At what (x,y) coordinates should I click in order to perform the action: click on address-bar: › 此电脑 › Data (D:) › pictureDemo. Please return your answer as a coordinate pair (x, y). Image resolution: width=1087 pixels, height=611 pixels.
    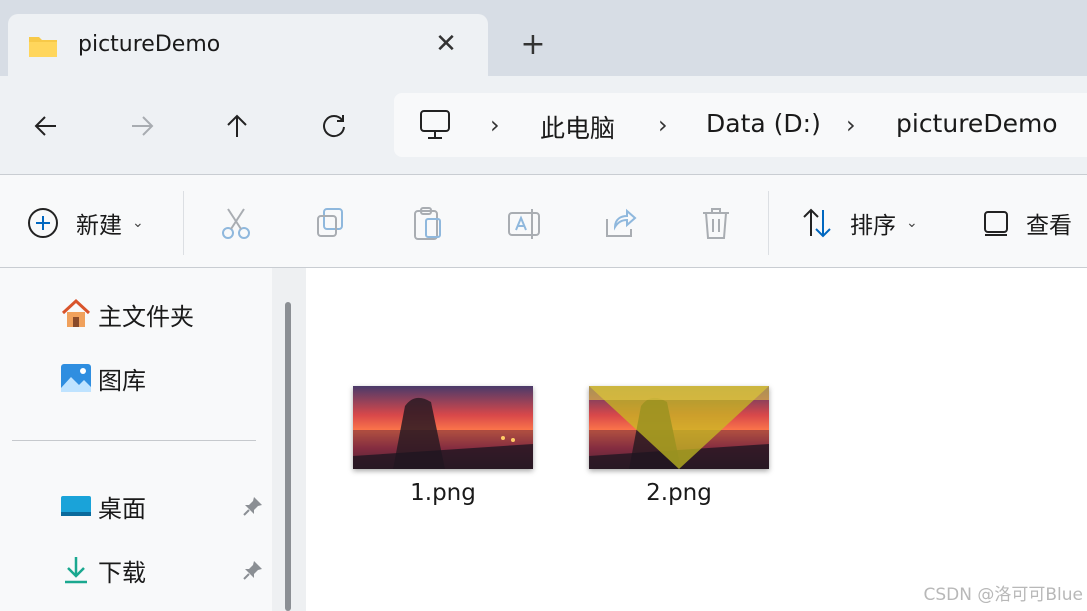
    Looking at the image, I should click on (740, 125).